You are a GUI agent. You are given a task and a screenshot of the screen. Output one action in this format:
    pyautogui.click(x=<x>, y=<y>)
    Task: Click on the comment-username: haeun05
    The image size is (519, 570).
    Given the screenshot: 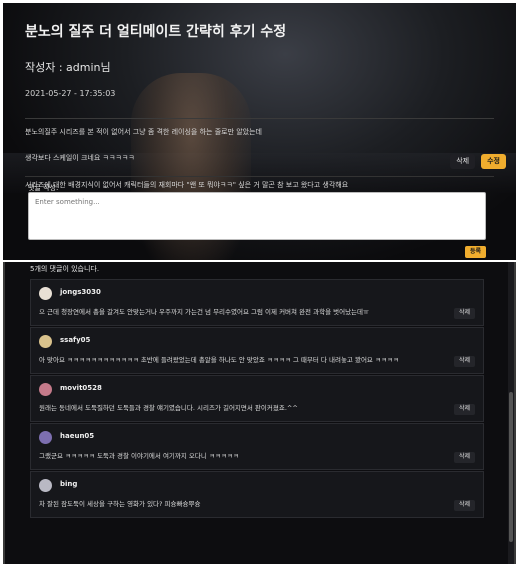 What is the action you would take?
    pyautogui.click(x=77, y=436)
    